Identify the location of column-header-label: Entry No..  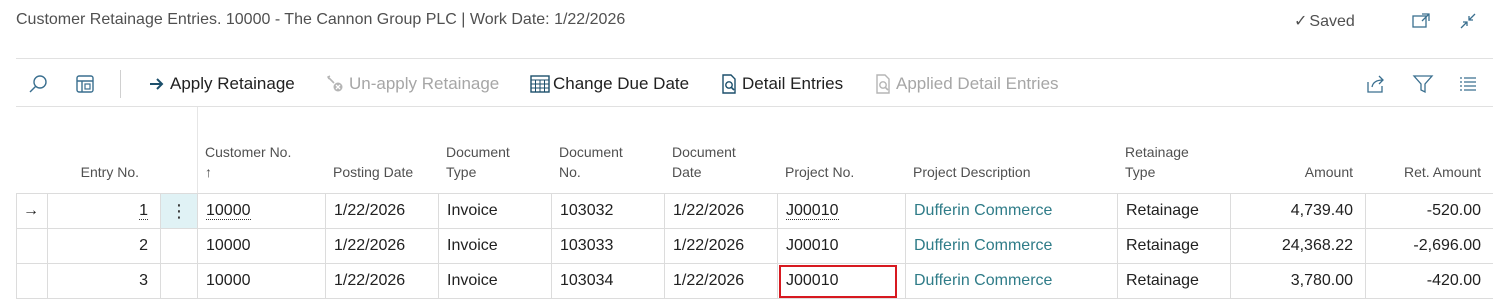
(109, 172).